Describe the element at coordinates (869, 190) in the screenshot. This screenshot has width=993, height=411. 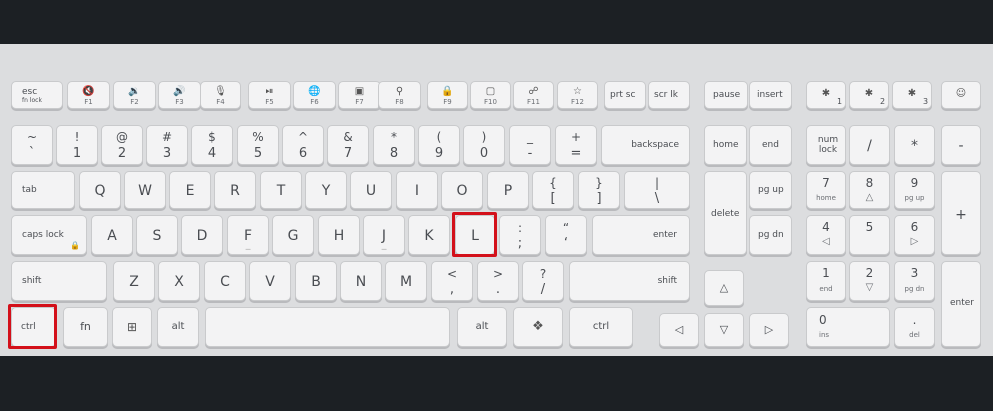
I see `key-num8: 8 △` at that location.